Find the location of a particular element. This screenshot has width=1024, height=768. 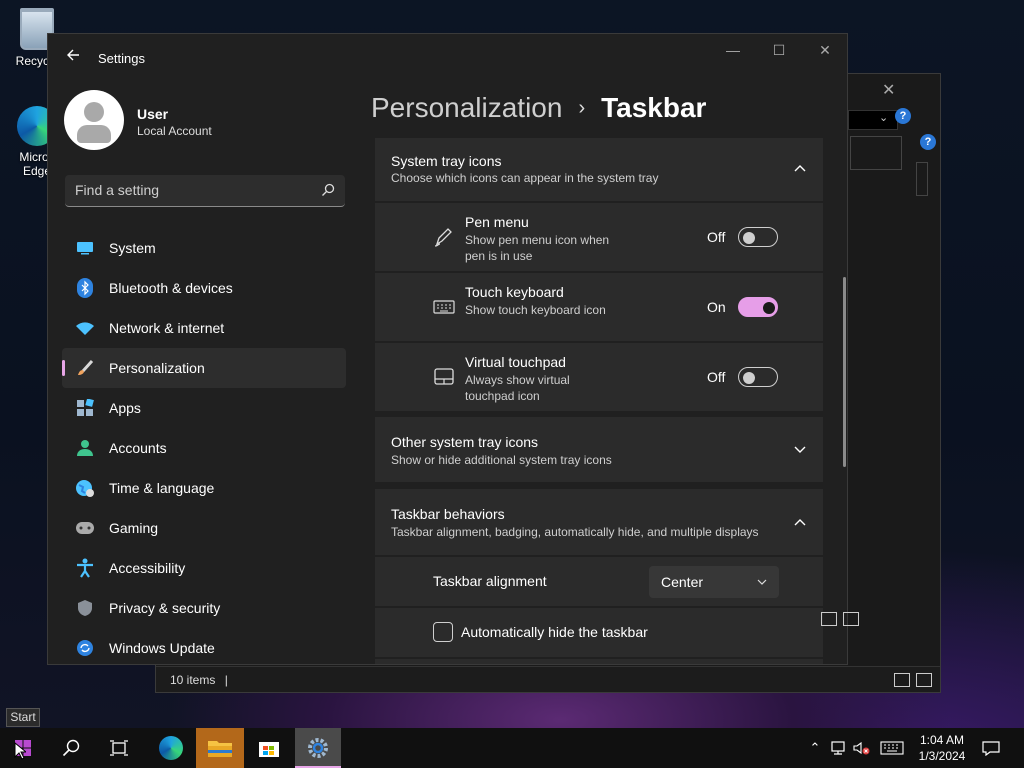

item-count: 10 items is located at coordinates (193, 680).